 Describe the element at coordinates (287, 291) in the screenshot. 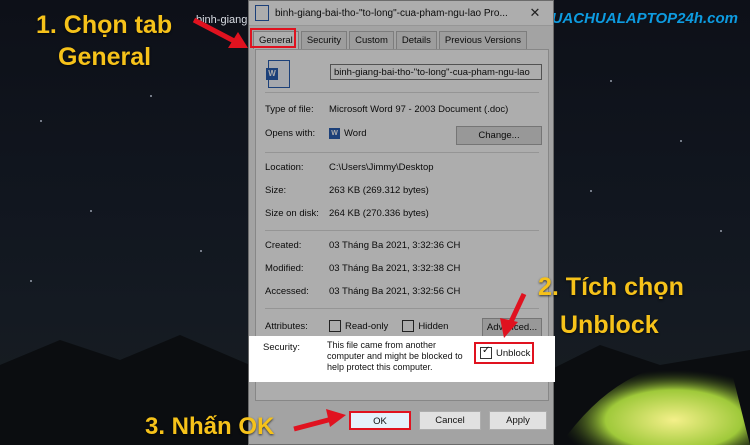

I see `accessed-label: Accessed:` at that location.